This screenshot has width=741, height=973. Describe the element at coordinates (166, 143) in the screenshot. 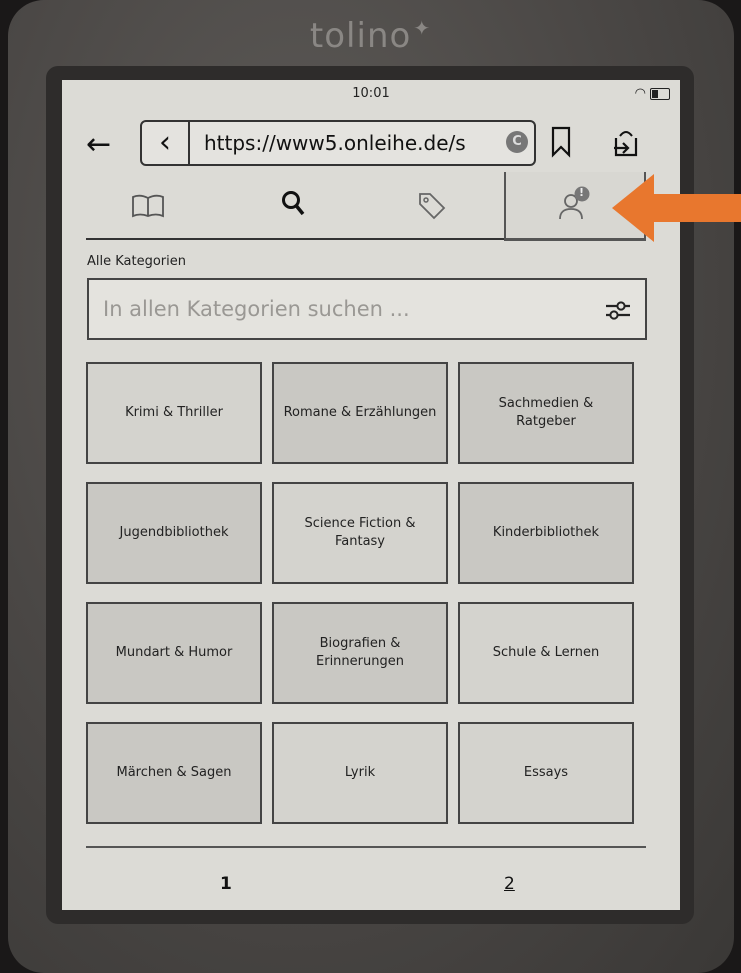

I see `url-back-button: ‹` at that location.